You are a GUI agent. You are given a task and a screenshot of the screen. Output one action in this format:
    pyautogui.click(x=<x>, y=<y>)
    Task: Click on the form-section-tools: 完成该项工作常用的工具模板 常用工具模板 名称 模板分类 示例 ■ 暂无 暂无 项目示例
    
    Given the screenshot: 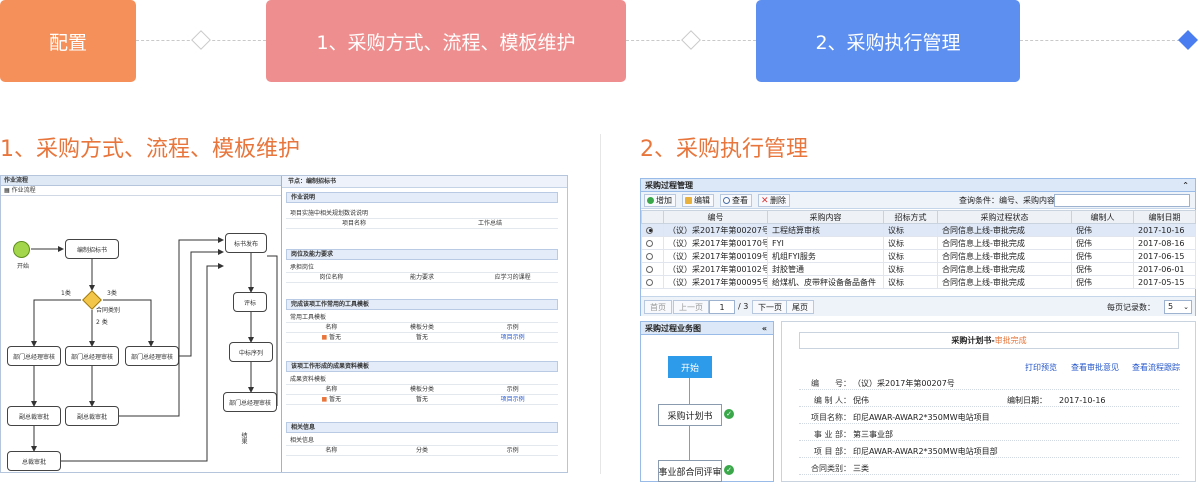 What is the action you would take?
    pyautogui.click(x=422, y=321)
    